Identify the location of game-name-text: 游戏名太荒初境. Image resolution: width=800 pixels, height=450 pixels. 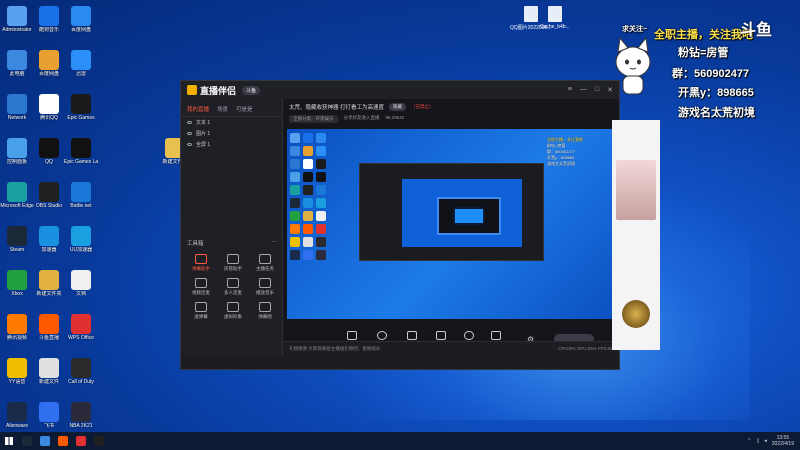
(716, 113).